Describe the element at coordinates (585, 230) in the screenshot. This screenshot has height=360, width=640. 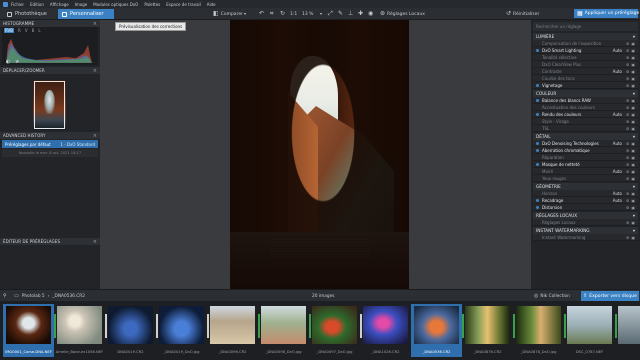
I see `section-header: INSTANT WATERMARKING ▾` at that location.